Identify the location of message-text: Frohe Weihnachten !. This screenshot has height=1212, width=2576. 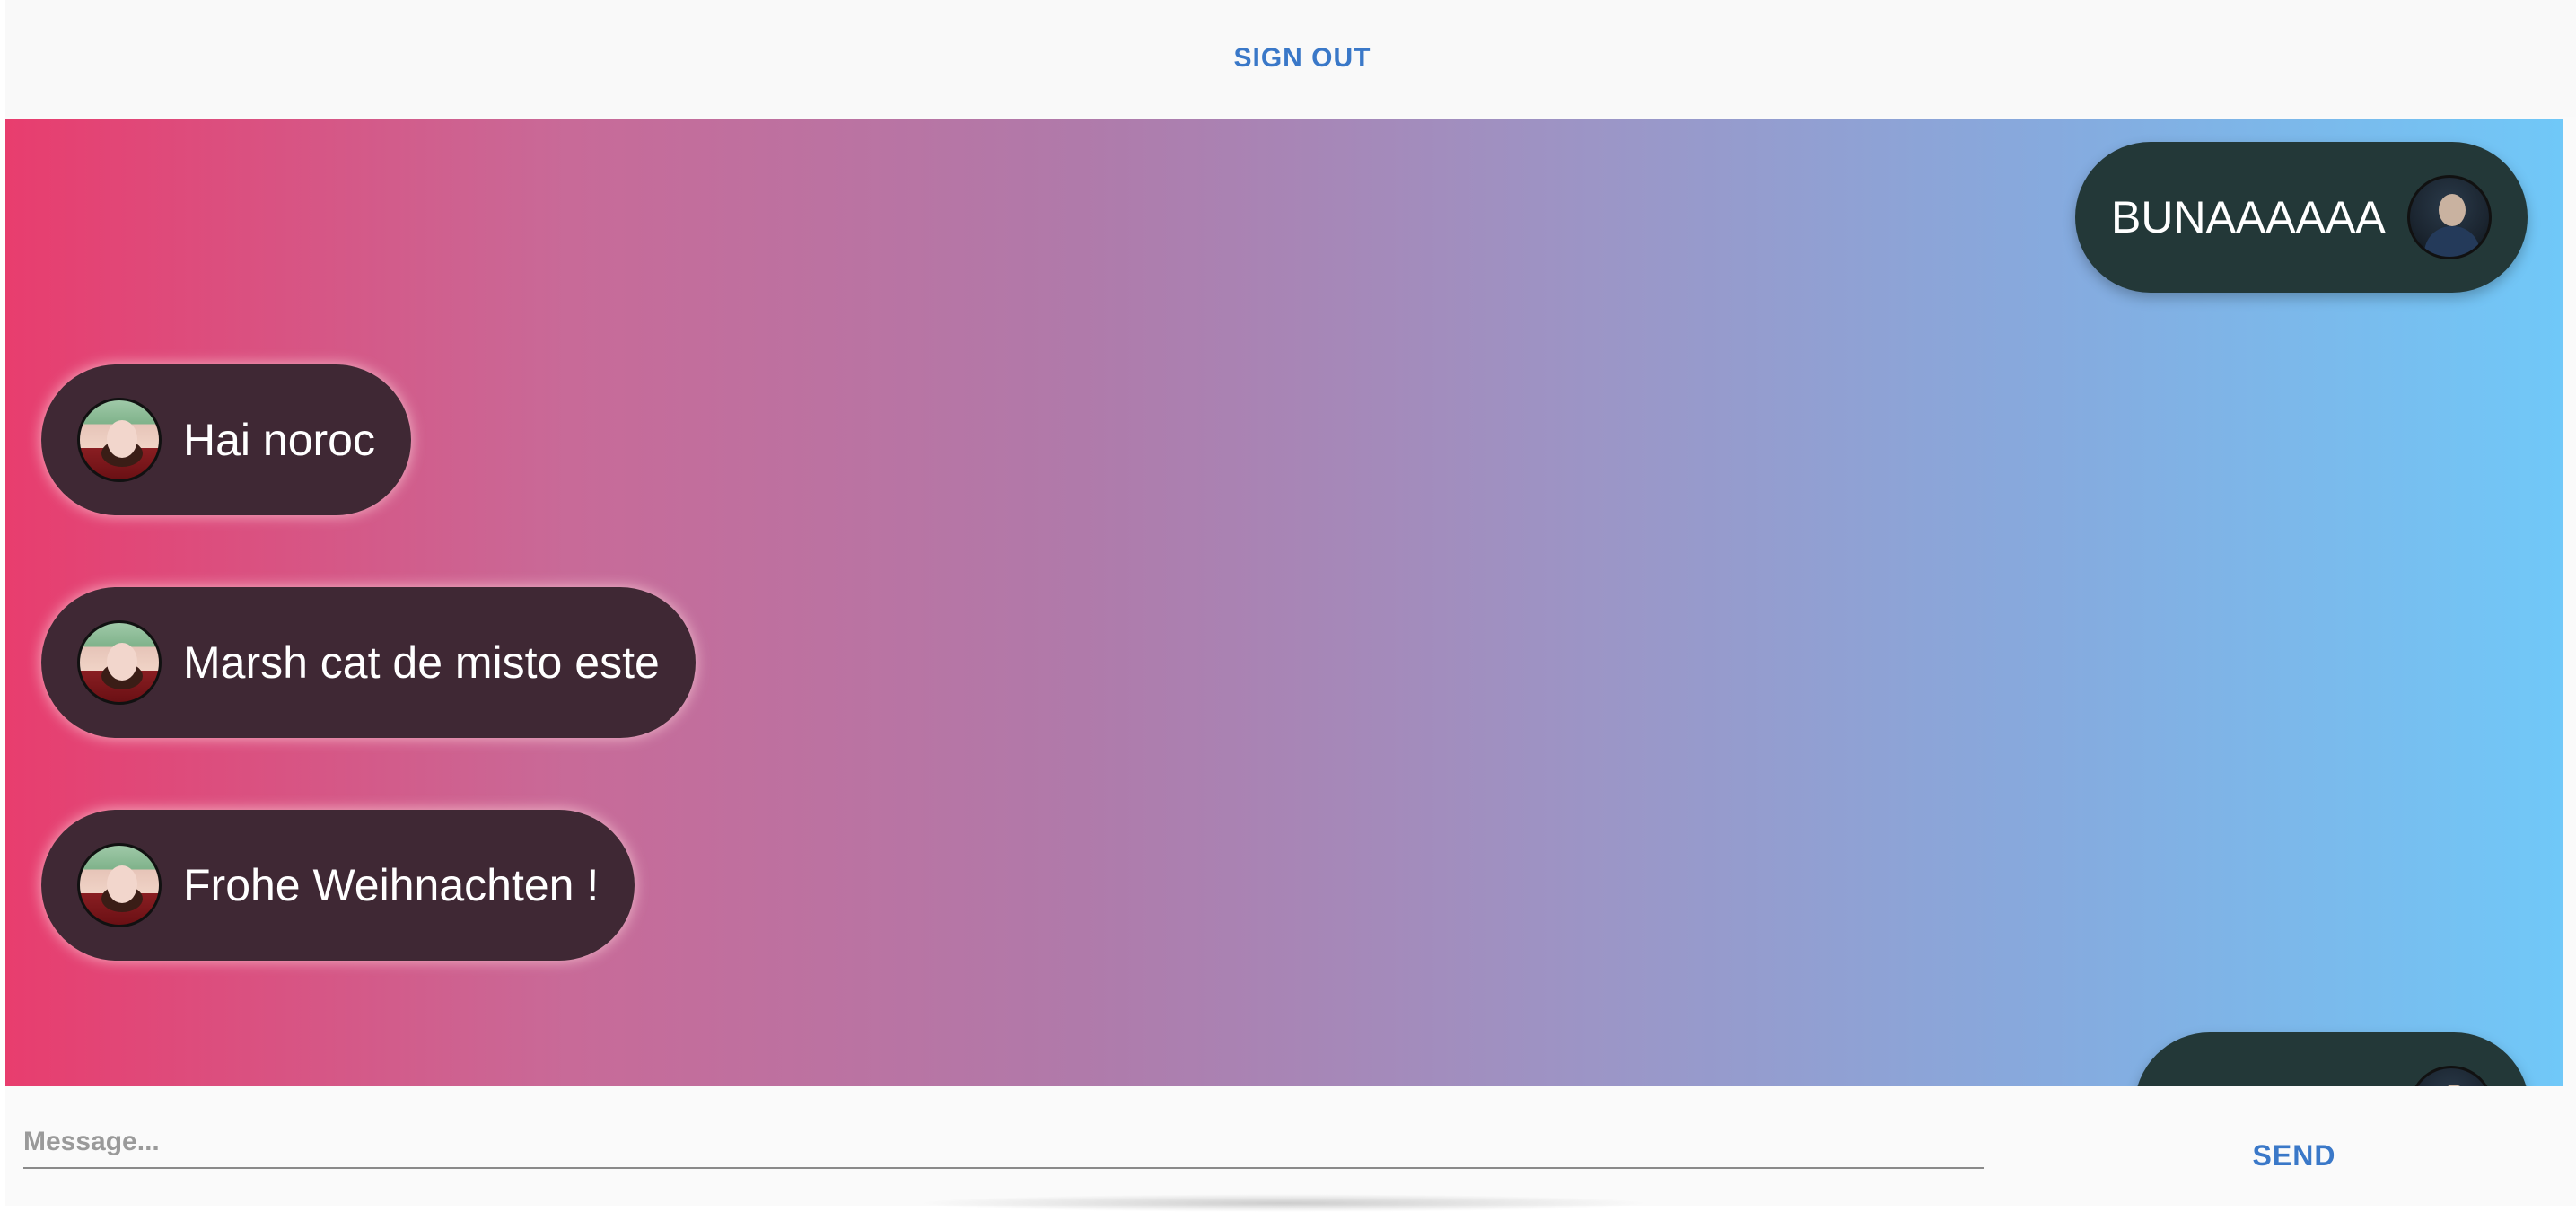
(391, 885).